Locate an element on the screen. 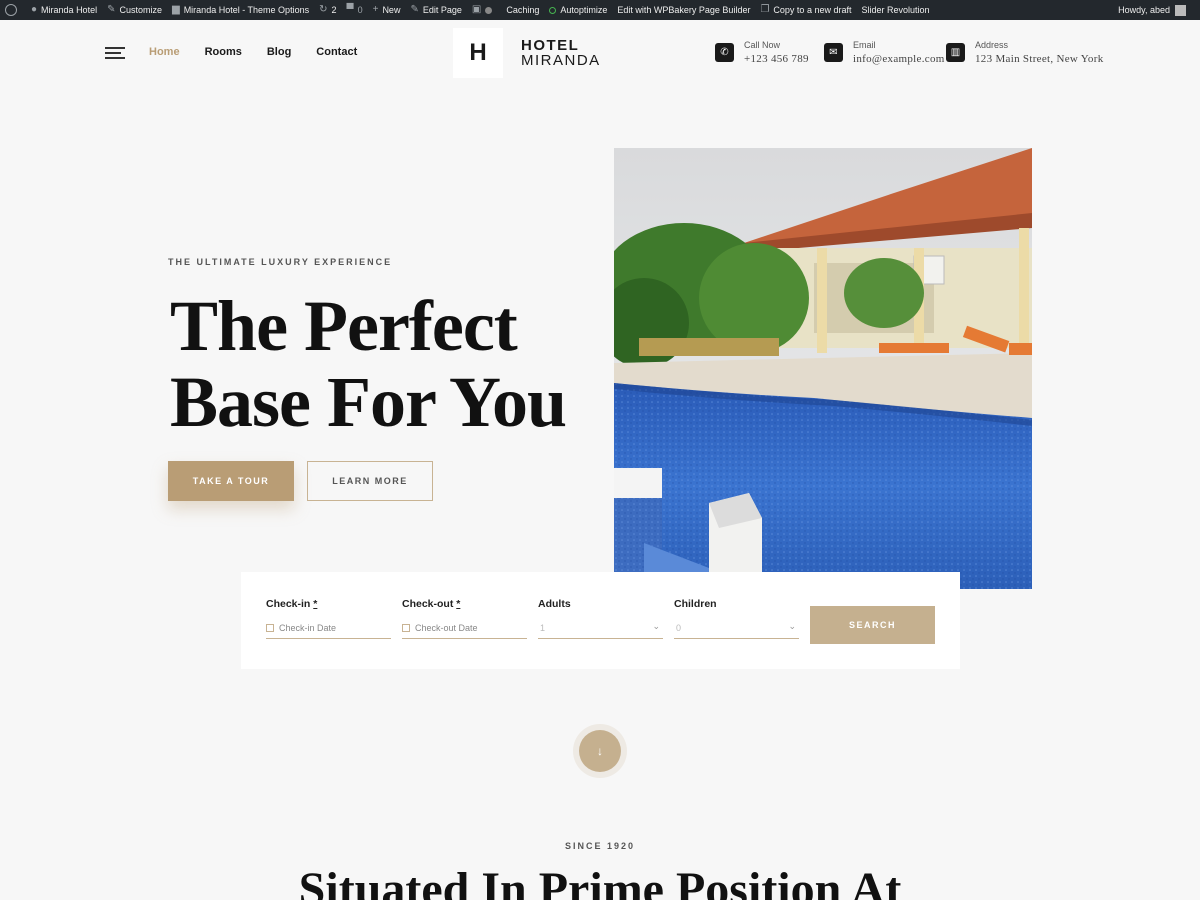  site-name-label: Miranda Hotel is located at coordinates (69, 10).